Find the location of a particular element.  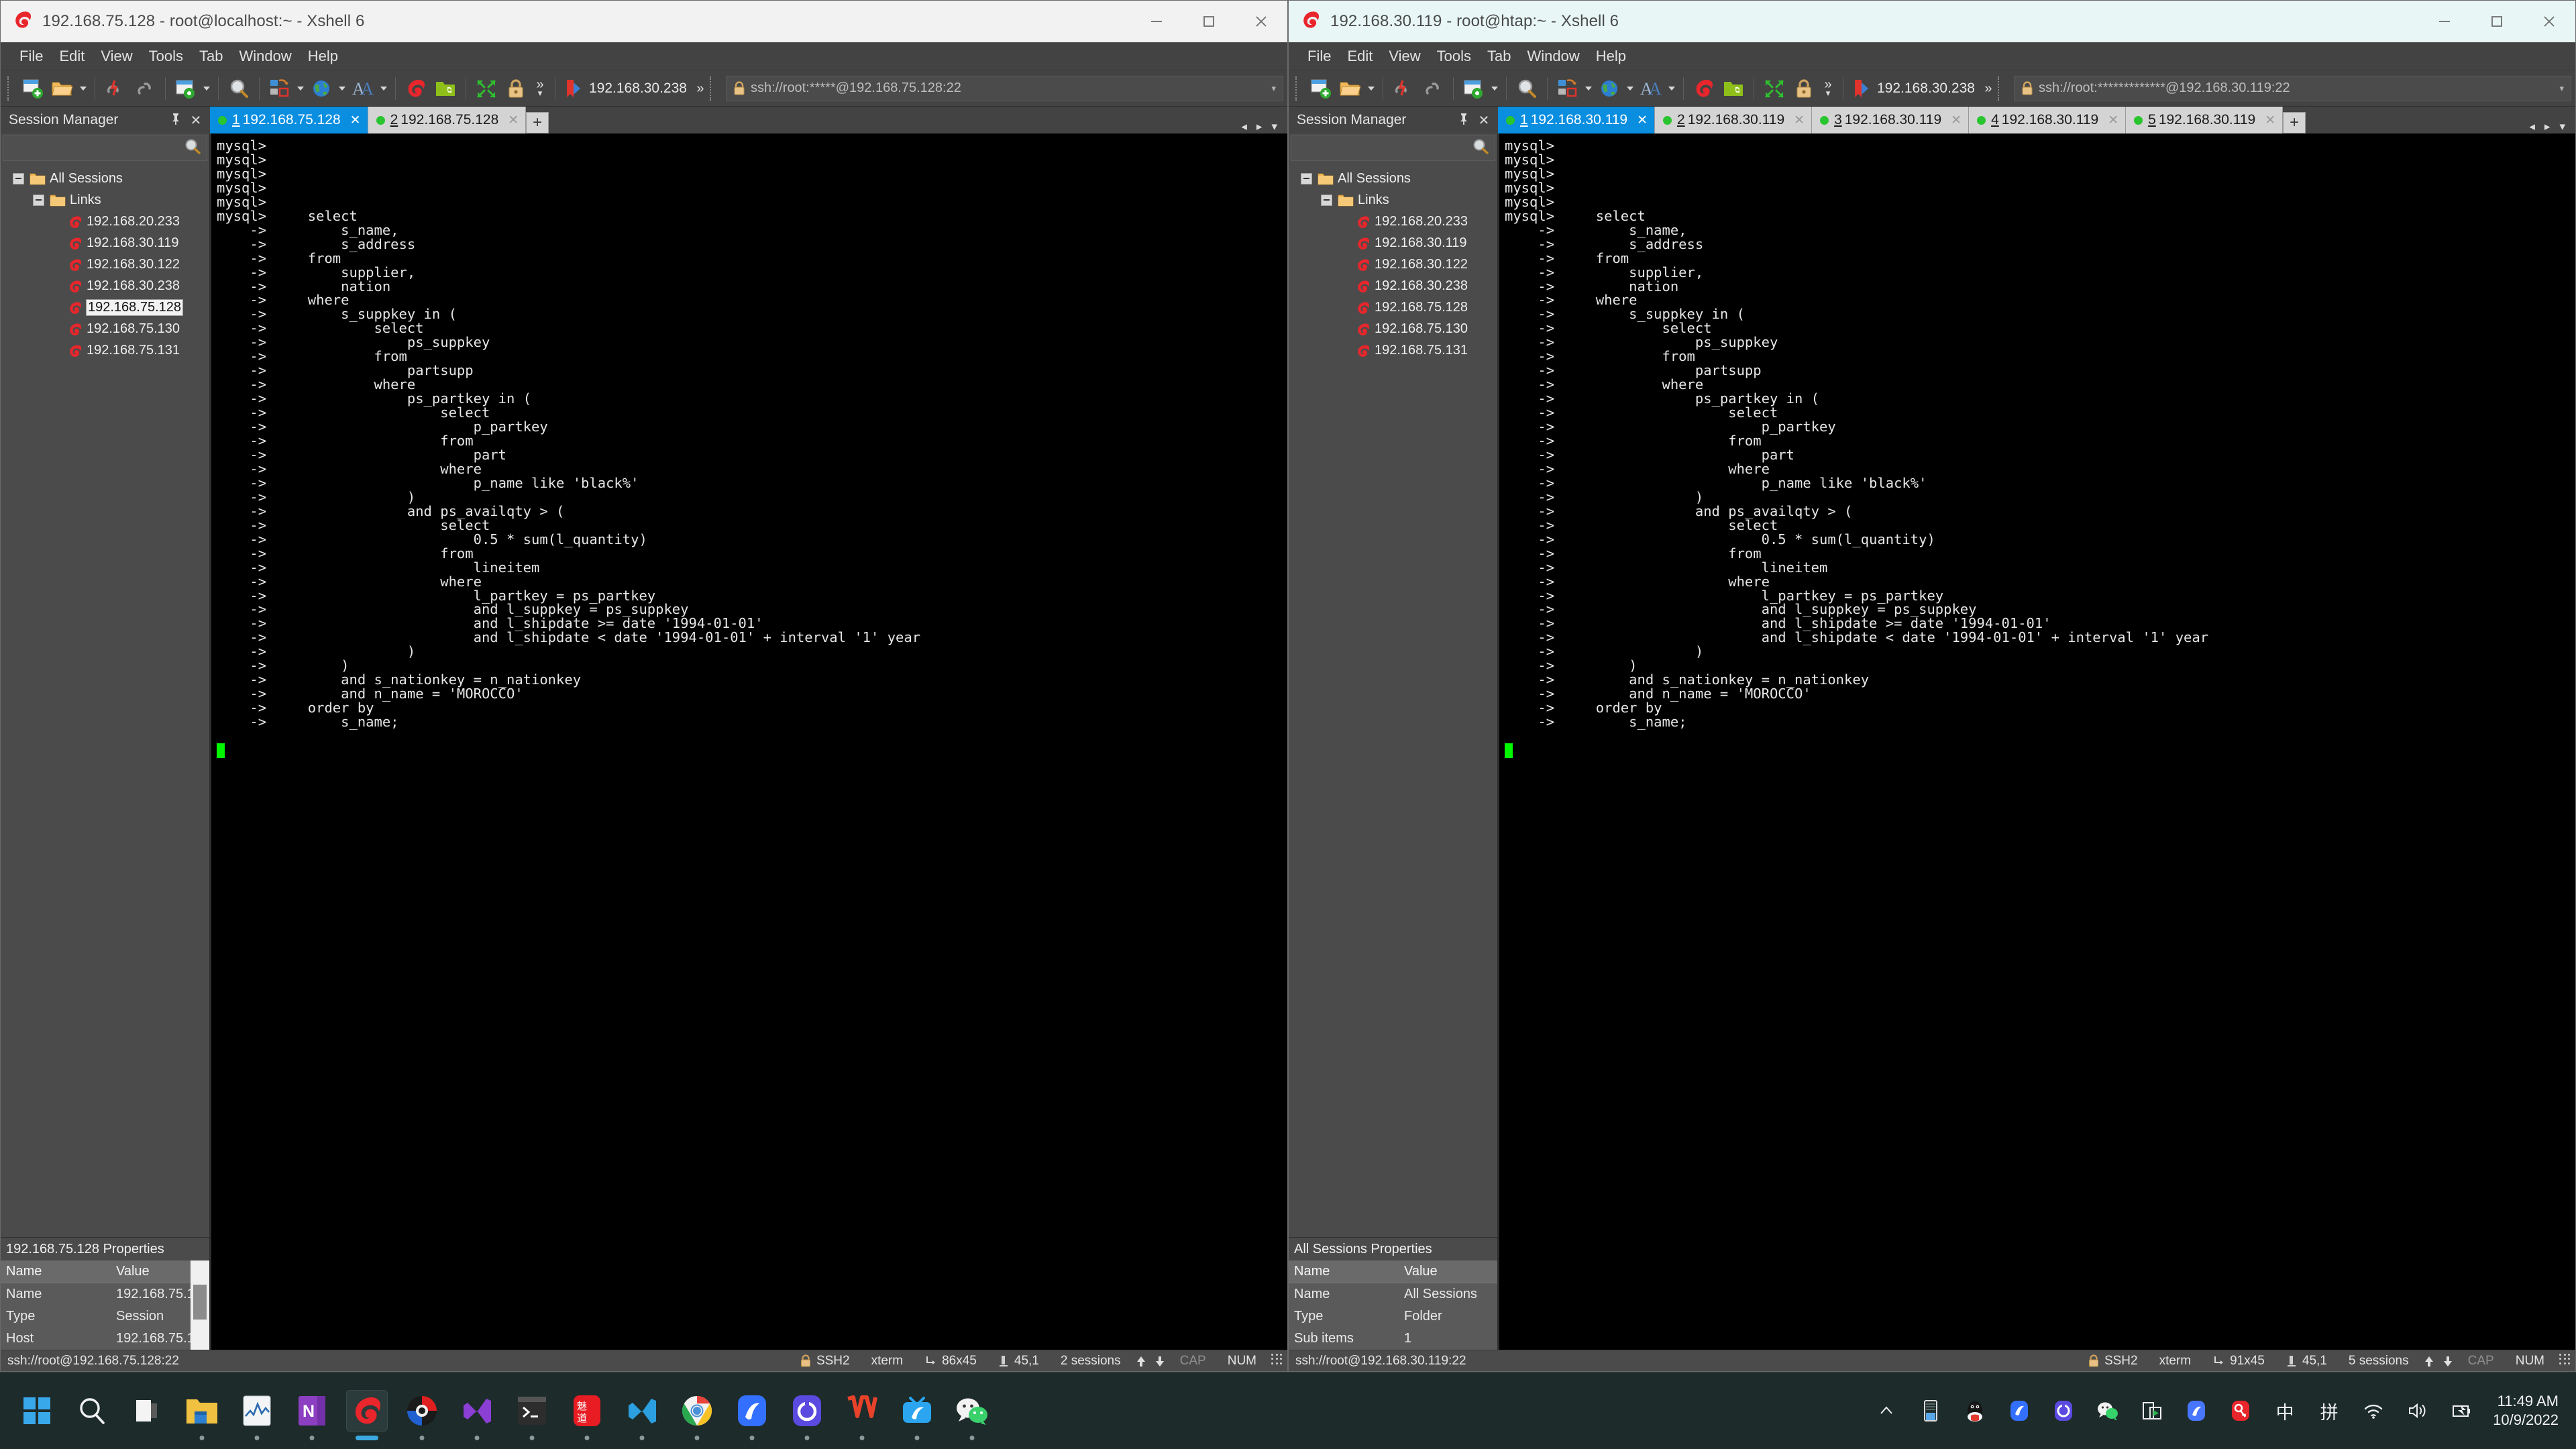

taskbar-clock: 11:49 AM 10/9/2022 is located at coordinates (2526, 1411).